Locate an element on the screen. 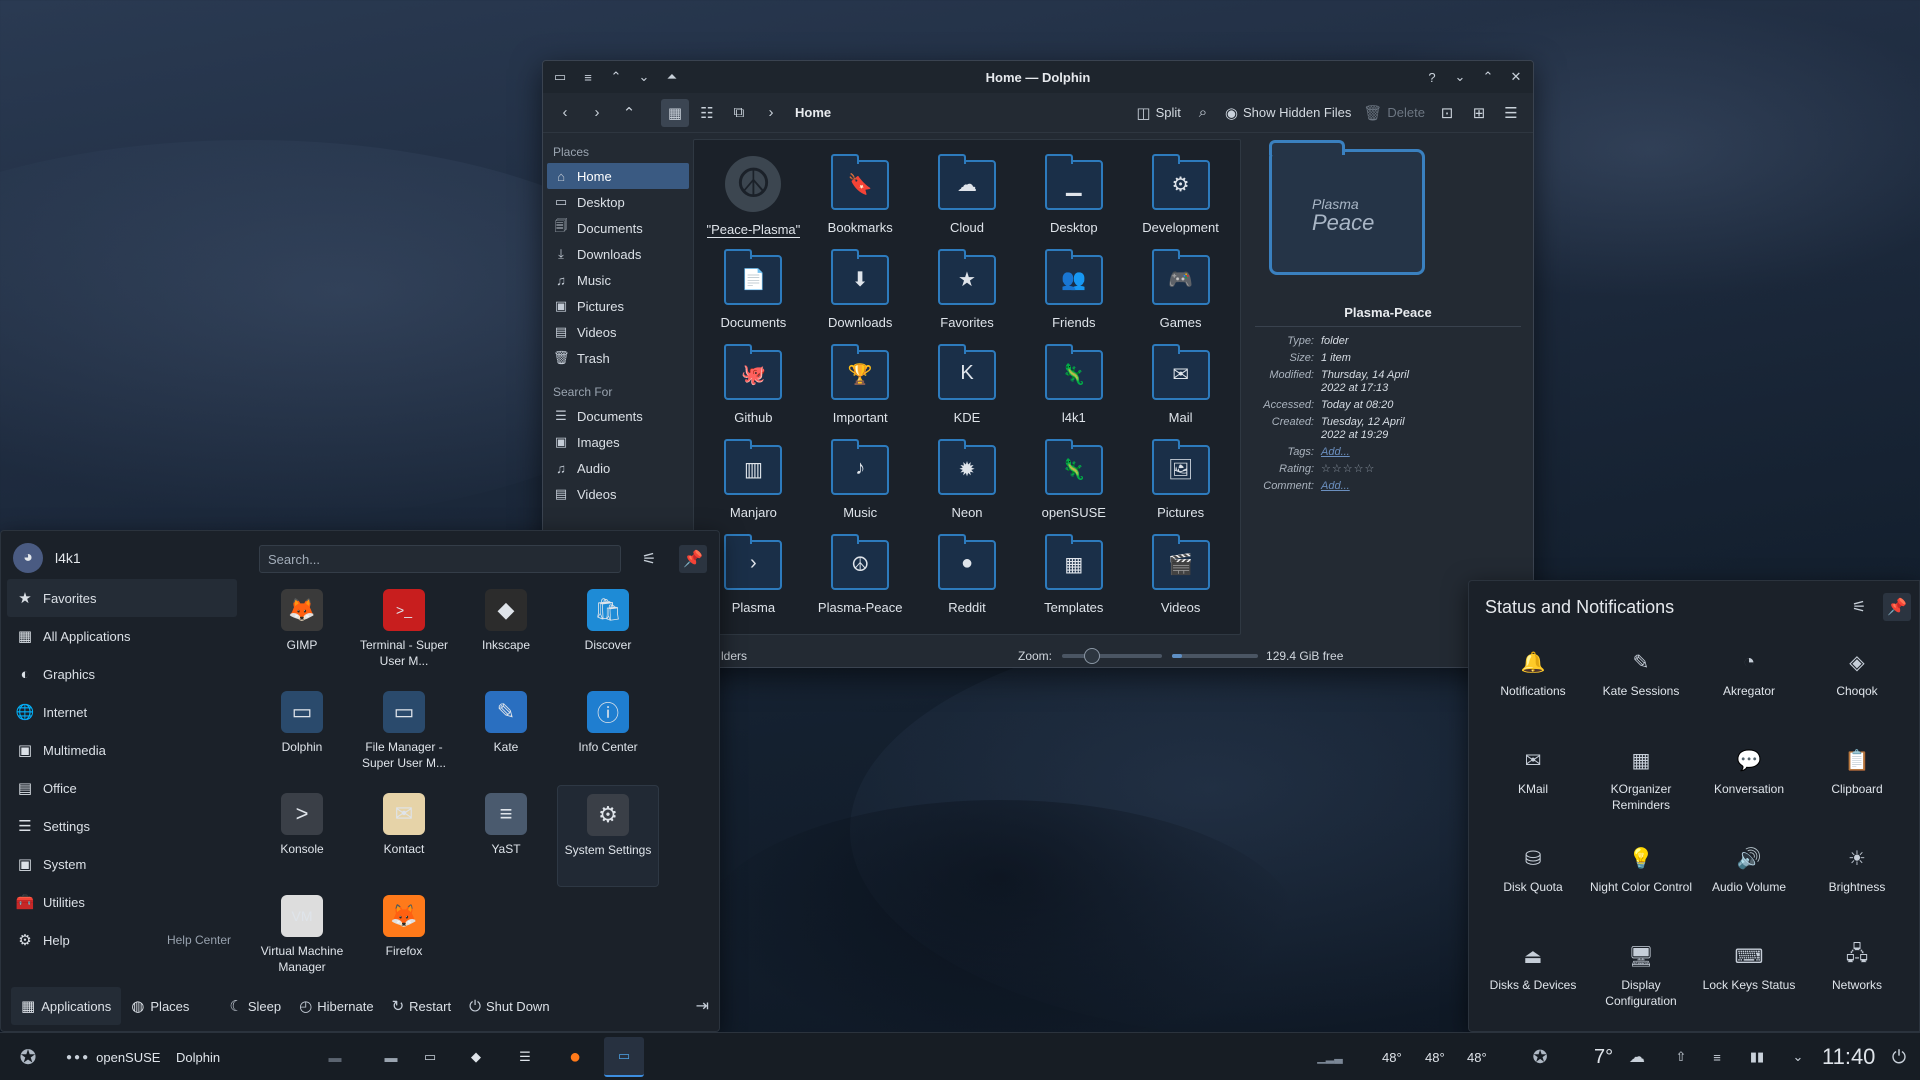 The image size is (1920, 1080). details-view-icon: ⧉ is located at coordinates (739, 113).